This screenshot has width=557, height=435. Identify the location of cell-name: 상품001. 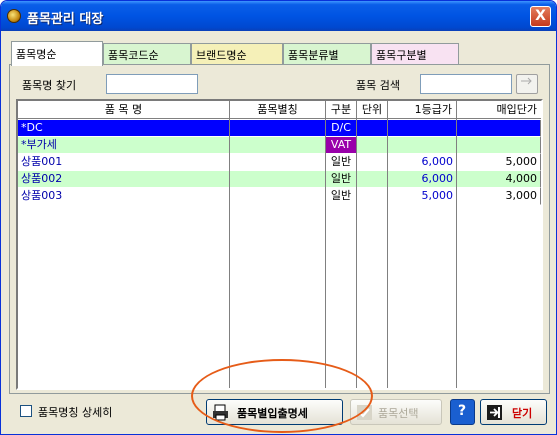
(124, 162).